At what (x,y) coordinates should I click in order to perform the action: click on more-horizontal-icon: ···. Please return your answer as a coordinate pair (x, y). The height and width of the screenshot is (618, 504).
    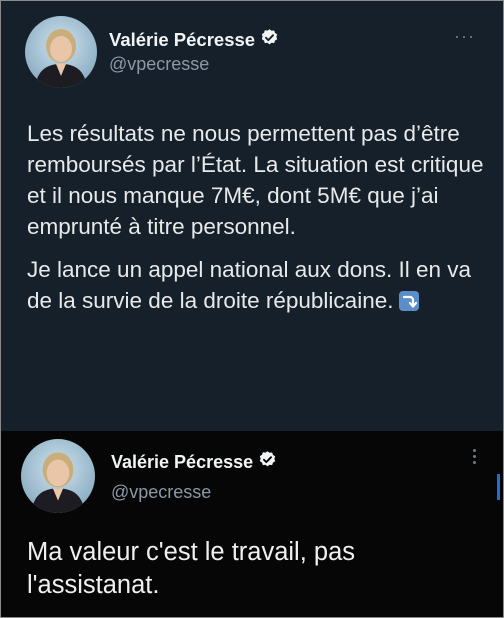
    Looking at the image, I should click on (464, 36).